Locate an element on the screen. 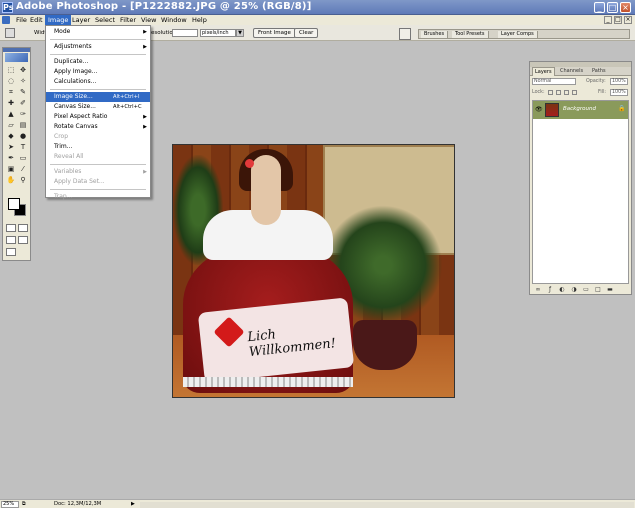 The height and width of the screenshot is (508, 635). menu-item-label: Rotate Canvas is located at coordinates (76, 126).